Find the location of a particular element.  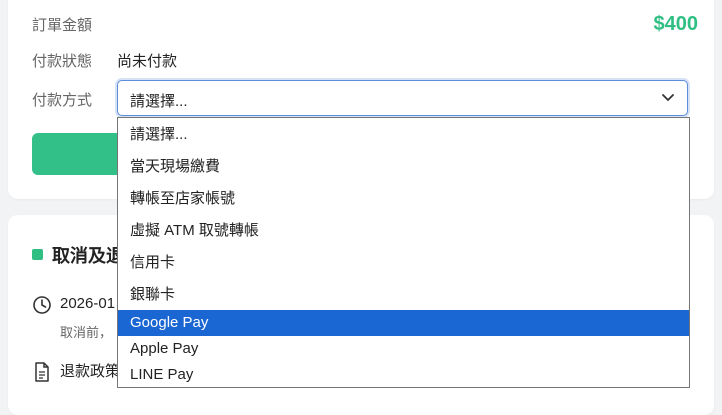

clock-icon is located at coordinates (42, 307).